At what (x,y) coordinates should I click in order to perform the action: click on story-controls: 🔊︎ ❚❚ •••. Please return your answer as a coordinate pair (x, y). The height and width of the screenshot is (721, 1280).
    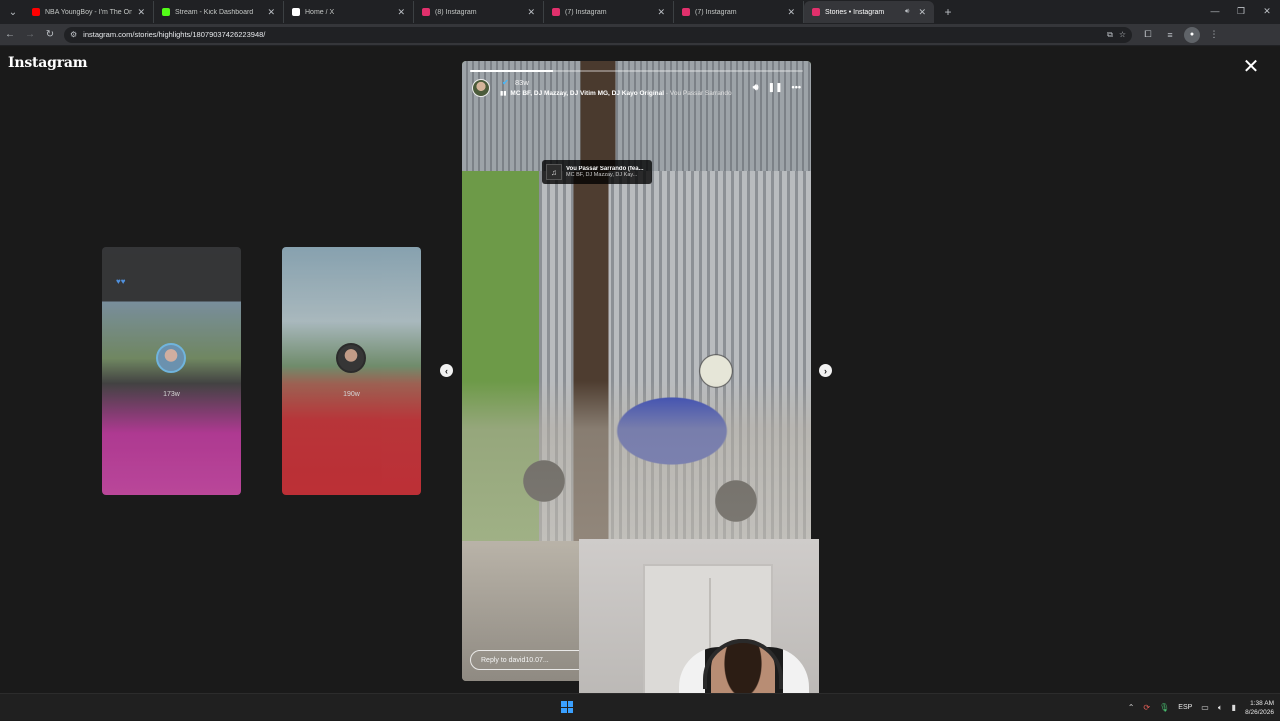
    Looking at the image, I should click on (777, 87).